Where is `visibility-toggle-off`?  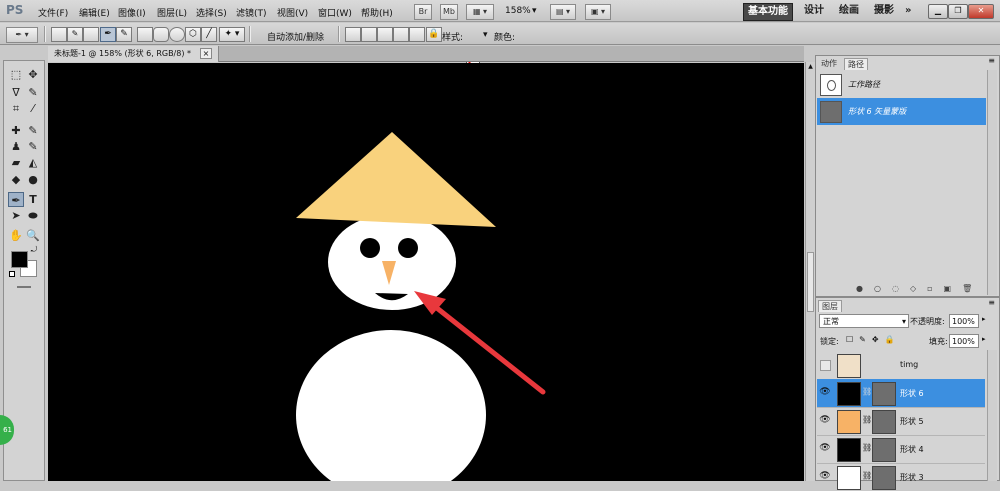
visibility-toggle-off is located at coordinates (825, 365).